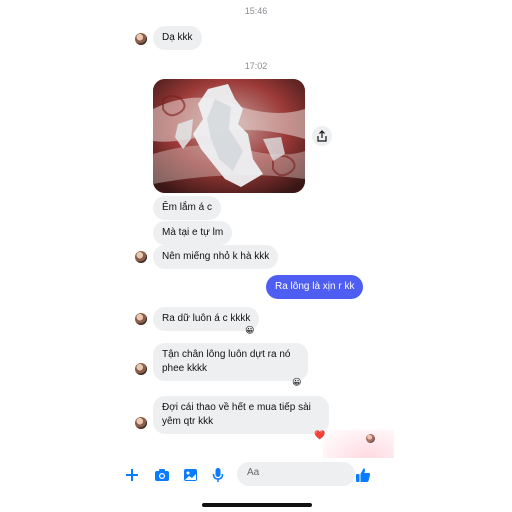 The height and width of the screenshot is (512, 512). What do you see at coordinates (216, 257) in the screenshot?
I see `message-bubble: Nên miếng nhỏ k hà kkk` at bounding box center [216, 257].